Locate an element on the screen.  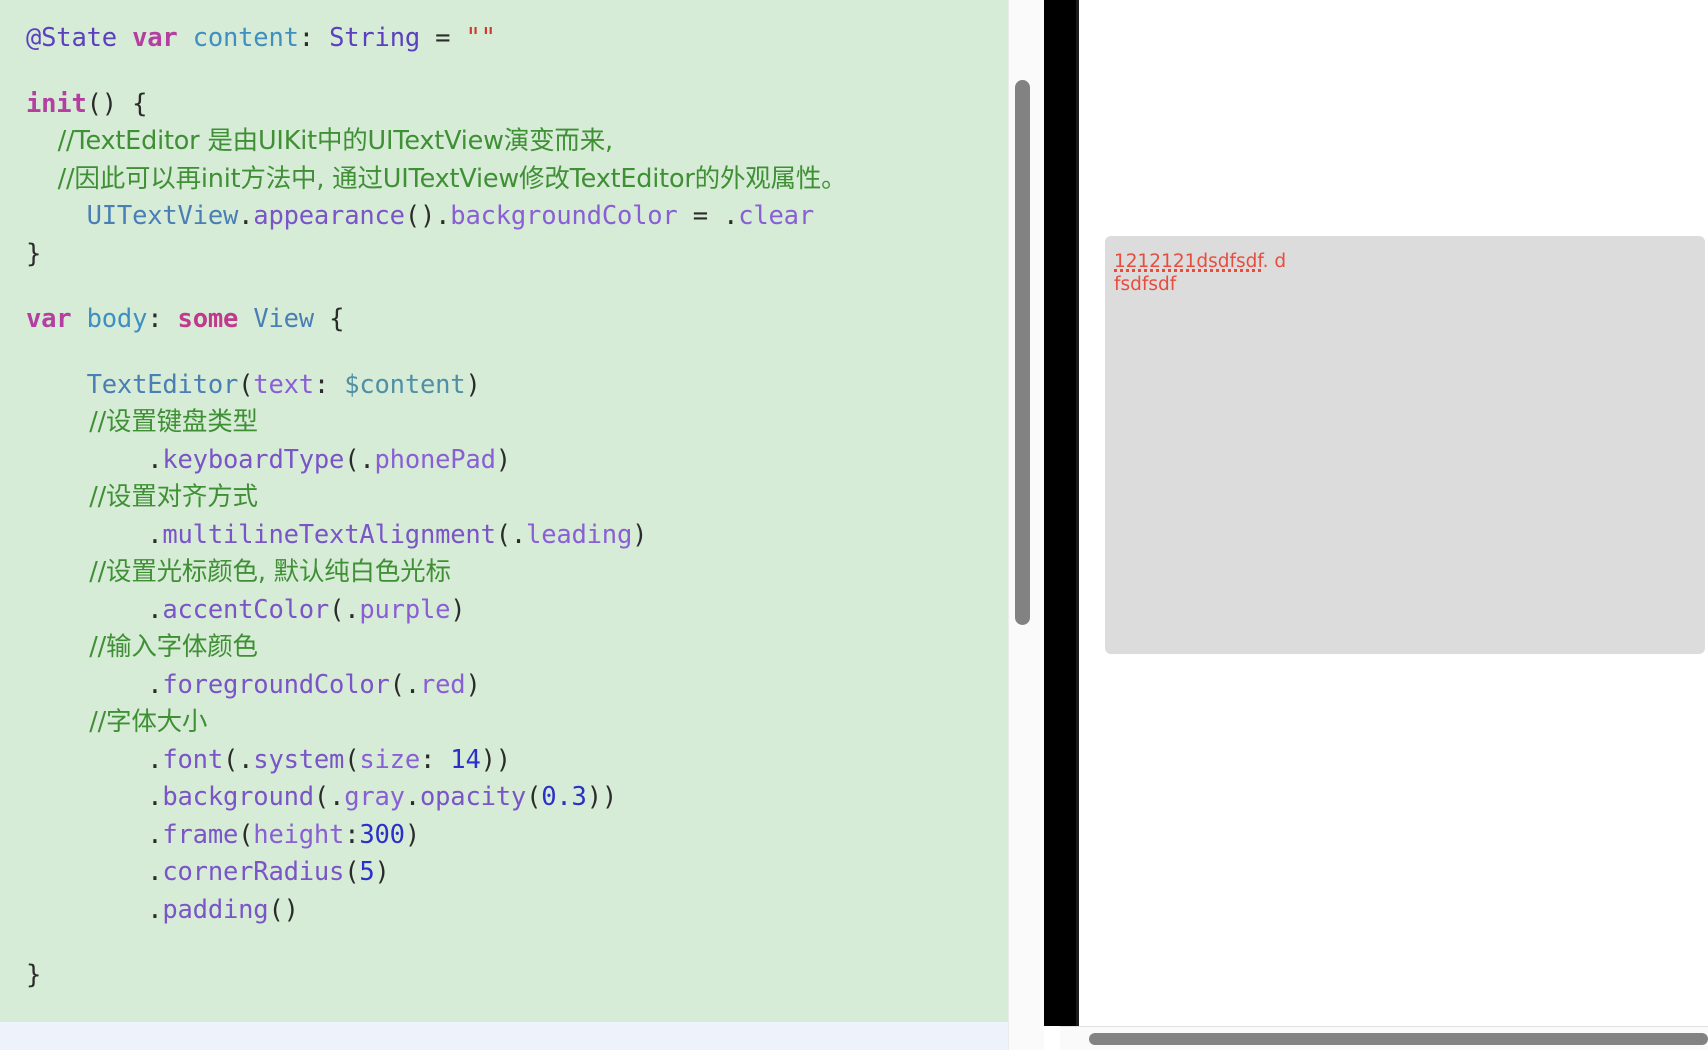
code-token: accentColor is located at coordinates (246, 609).